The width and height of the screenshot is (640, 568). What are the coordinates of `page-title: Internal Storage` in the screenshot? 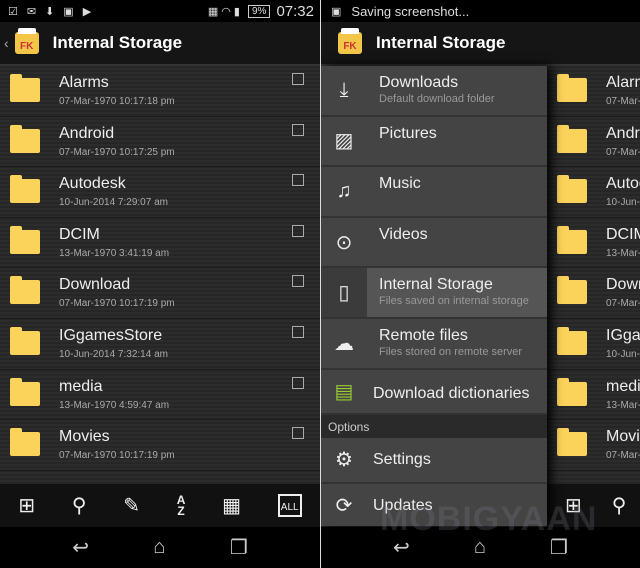 It's located at (441, 42).